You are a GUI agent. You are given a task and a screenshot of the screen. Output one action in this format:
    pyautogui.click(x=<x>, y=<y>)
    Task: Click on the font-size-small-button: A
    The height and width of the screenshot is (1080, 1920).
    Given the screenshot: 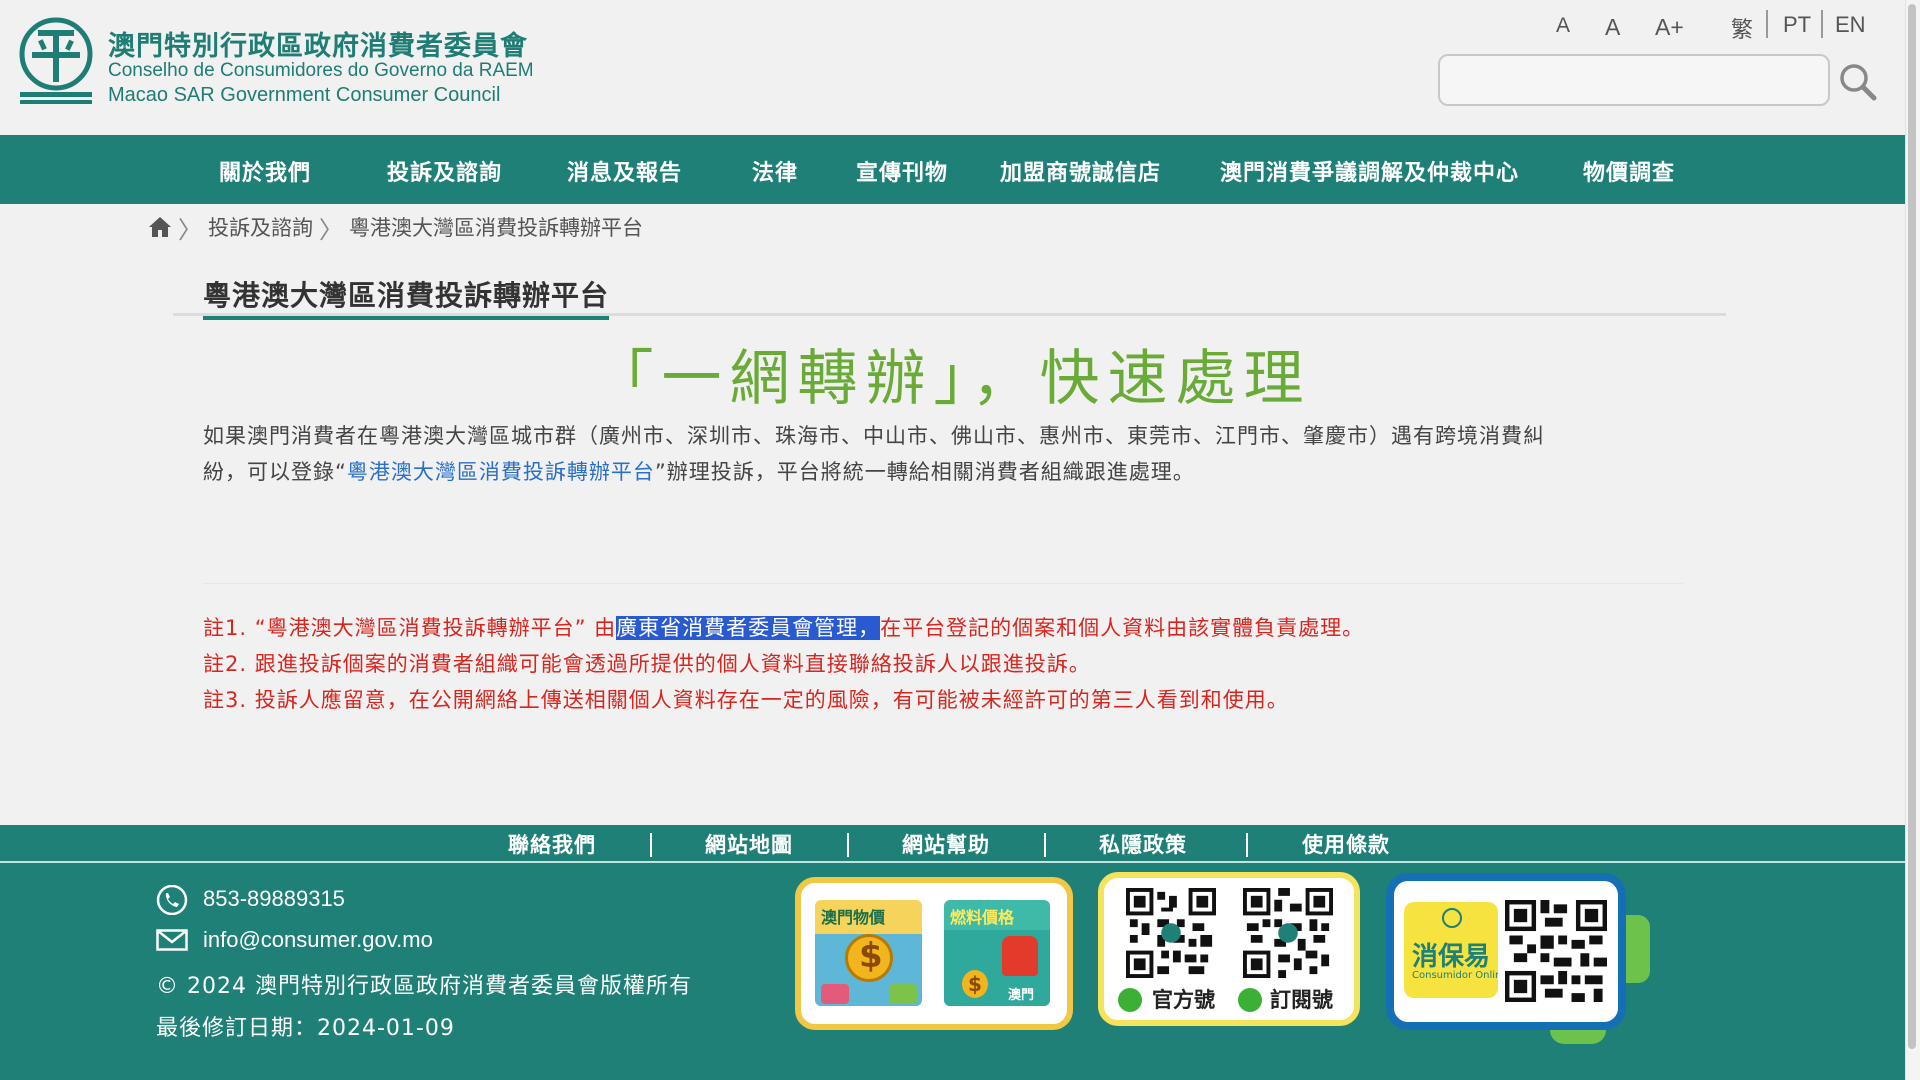 What is the action you would take?
    pyautogui.click(x=1563, y=26)
    